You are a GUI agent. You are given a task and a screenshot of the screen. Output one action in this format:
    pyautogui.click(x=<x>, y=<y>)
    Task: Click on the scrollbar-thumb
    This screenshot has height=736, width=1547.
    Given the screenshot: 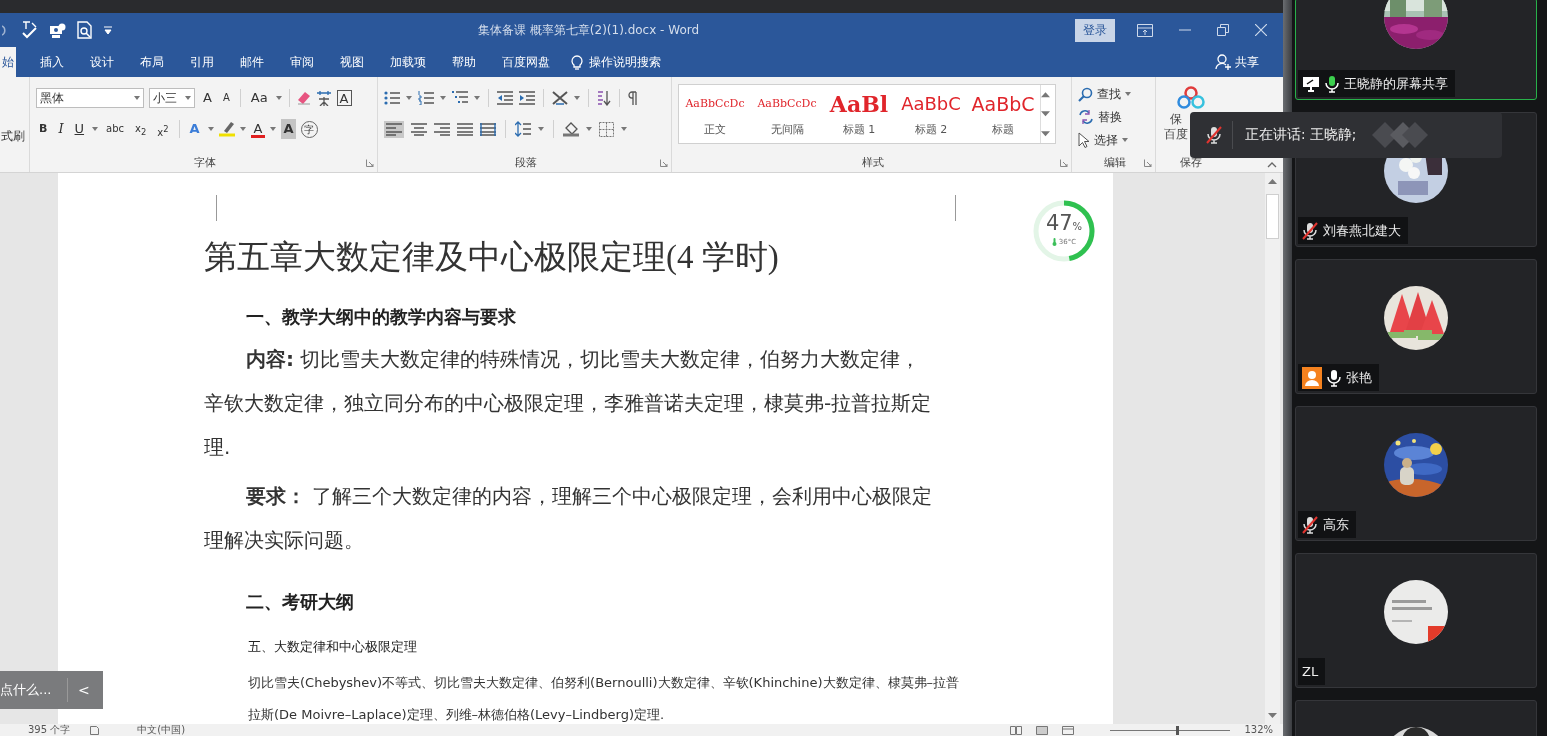 What is the action you would take?
    pyautogui.click(x=1272, y=216)
    